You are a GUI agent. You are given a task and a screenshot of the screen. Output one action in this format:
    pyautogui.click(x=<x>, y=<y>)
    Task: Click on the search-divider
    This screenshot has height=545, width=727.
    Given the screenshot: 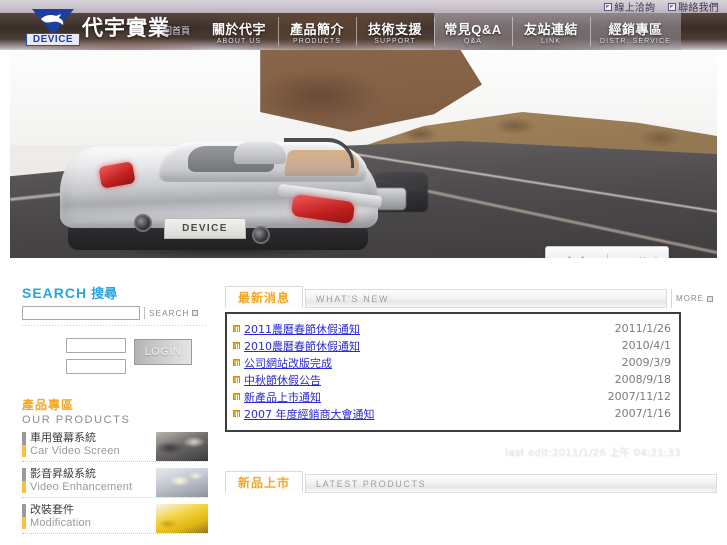 What is the action you would take?
    pyautogui.click(x=144, y=313)
    